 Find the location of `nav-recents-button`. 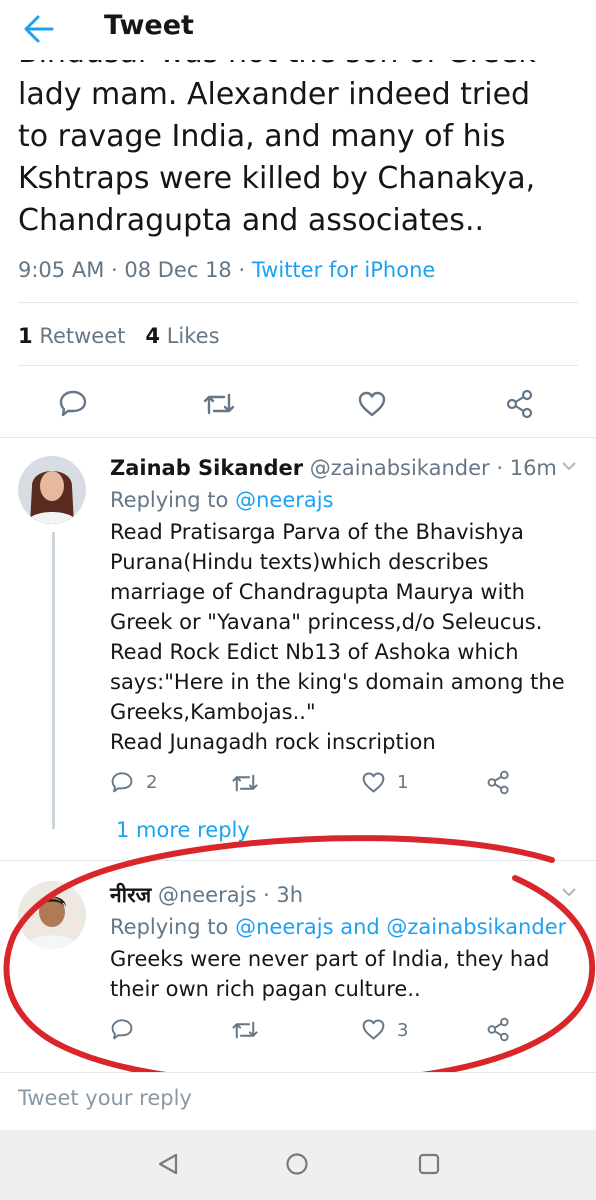

nav-recents-button is located at coordinates (429, 1164).